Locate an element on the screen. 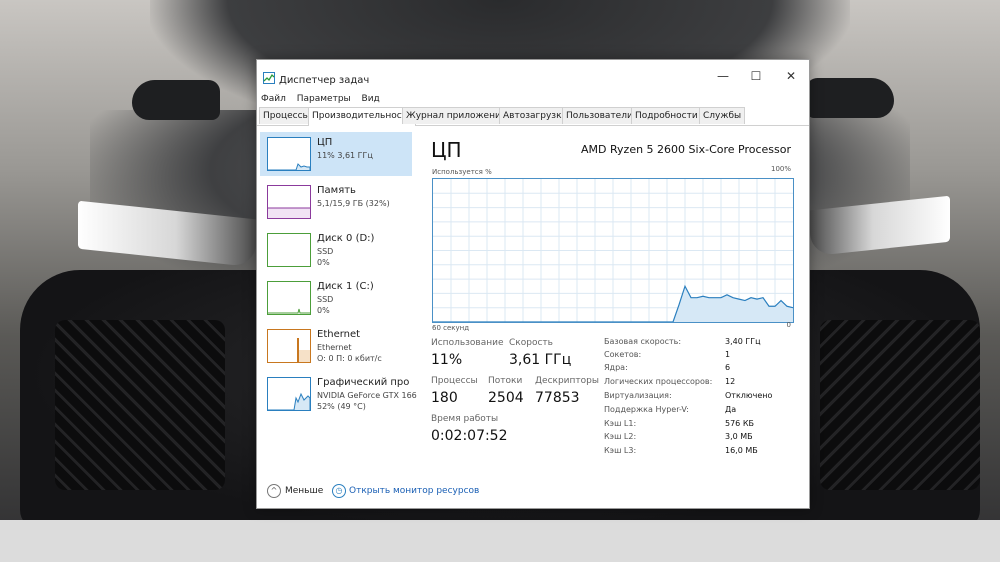 This screenshot has width=1000, height=562. spec-label-sockets: Сокетов: is located at coordinates (623, 354).